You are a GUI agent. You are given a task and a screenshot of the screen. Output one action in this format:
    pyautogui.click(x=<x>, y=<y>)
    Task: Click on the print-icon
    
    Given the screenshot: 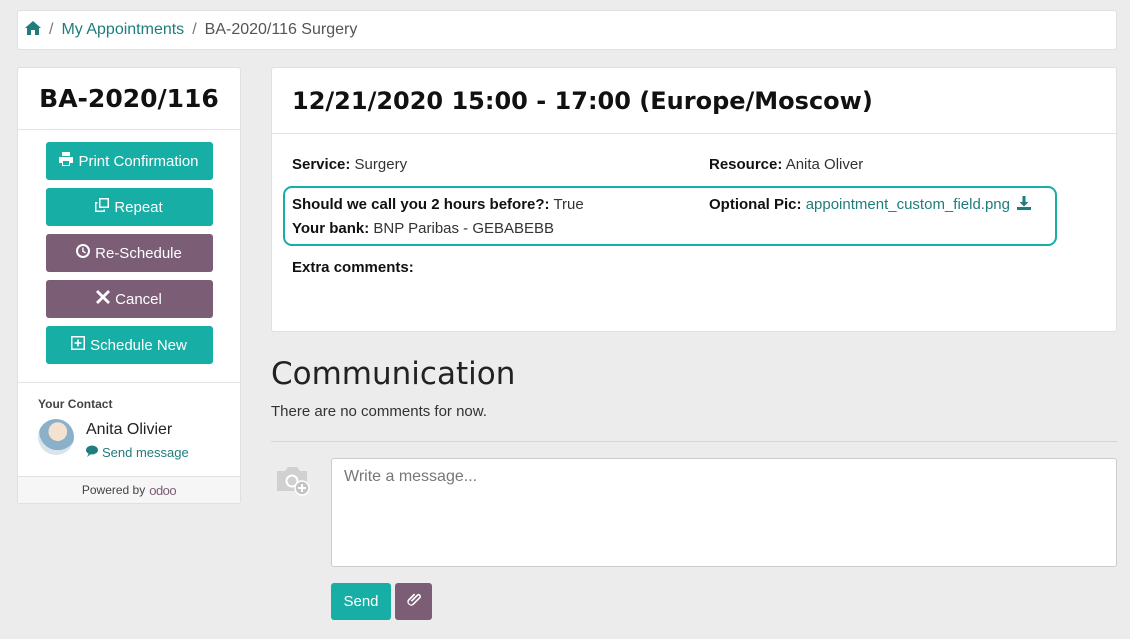 What is the action you would take?
    pyautogui.click(x=66, y=161)
    